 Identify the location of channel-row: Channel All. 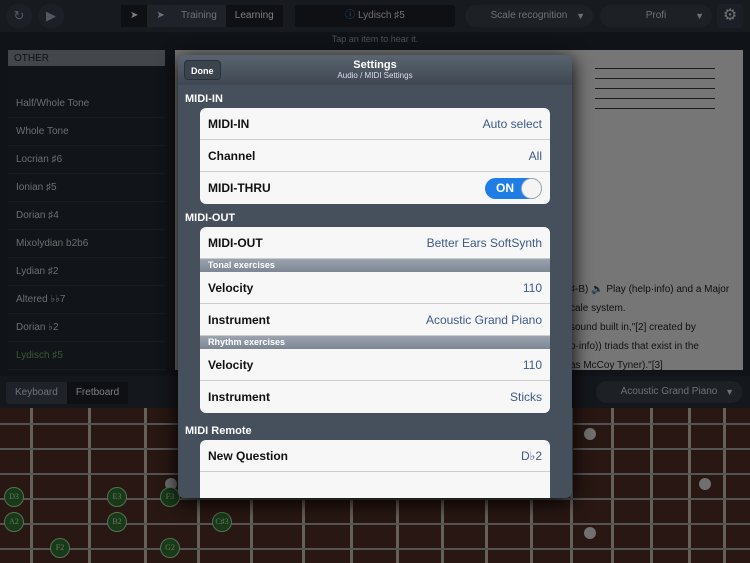
(375, 156).